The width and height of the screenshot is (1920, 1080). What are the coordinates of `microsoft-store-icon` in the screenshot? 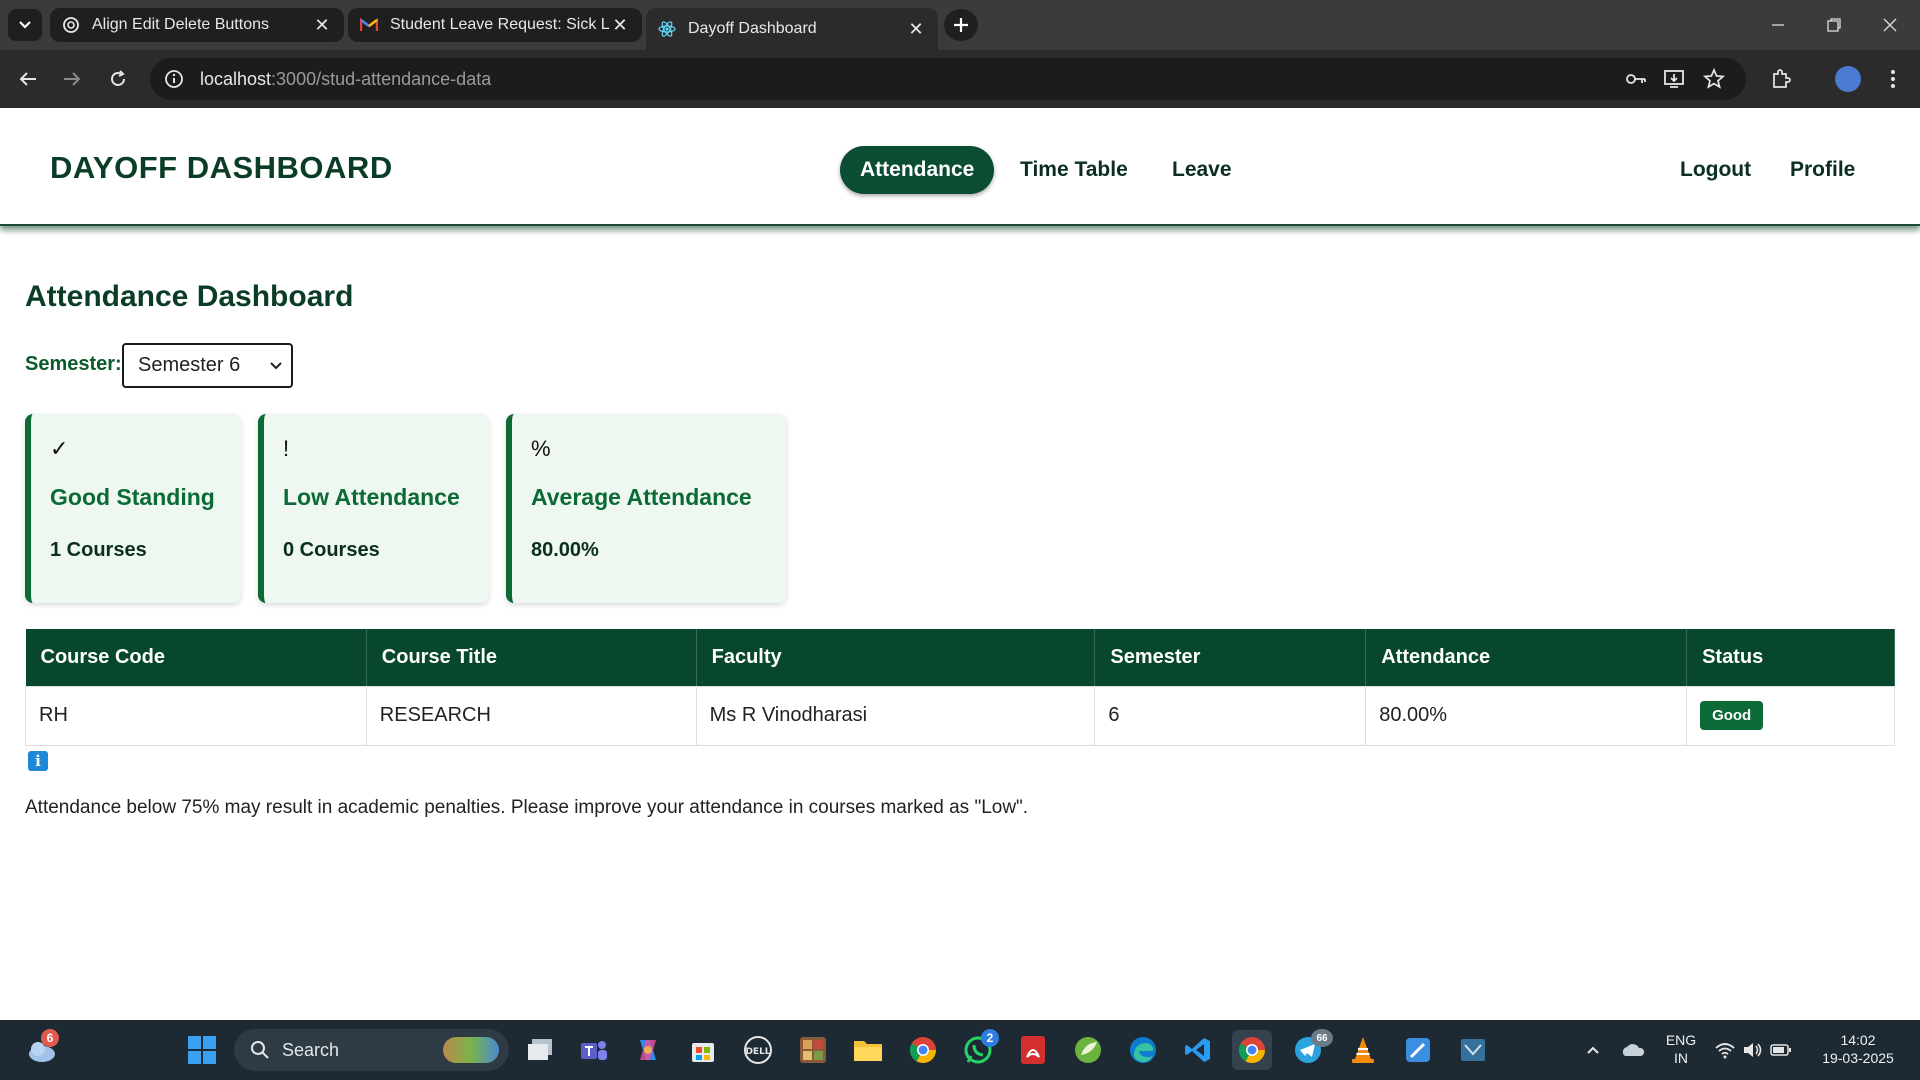 It's located at (703, 1050).